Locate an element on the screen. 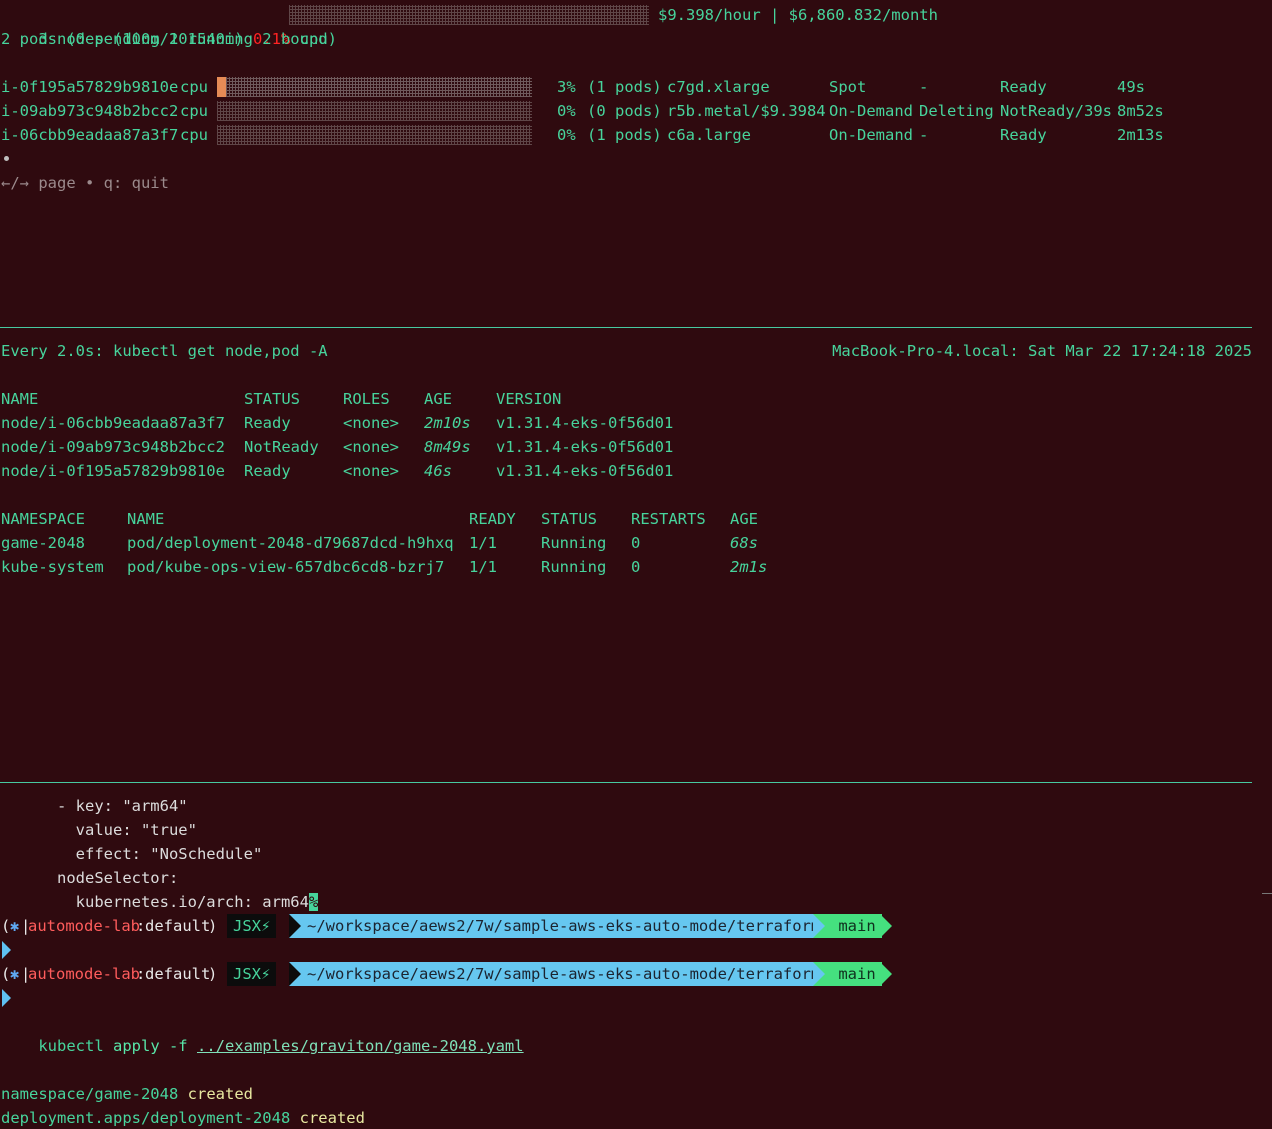 This screenshot has width=1272, height=1129. node-table-header: STATUS is located at coordinates (272, 399).